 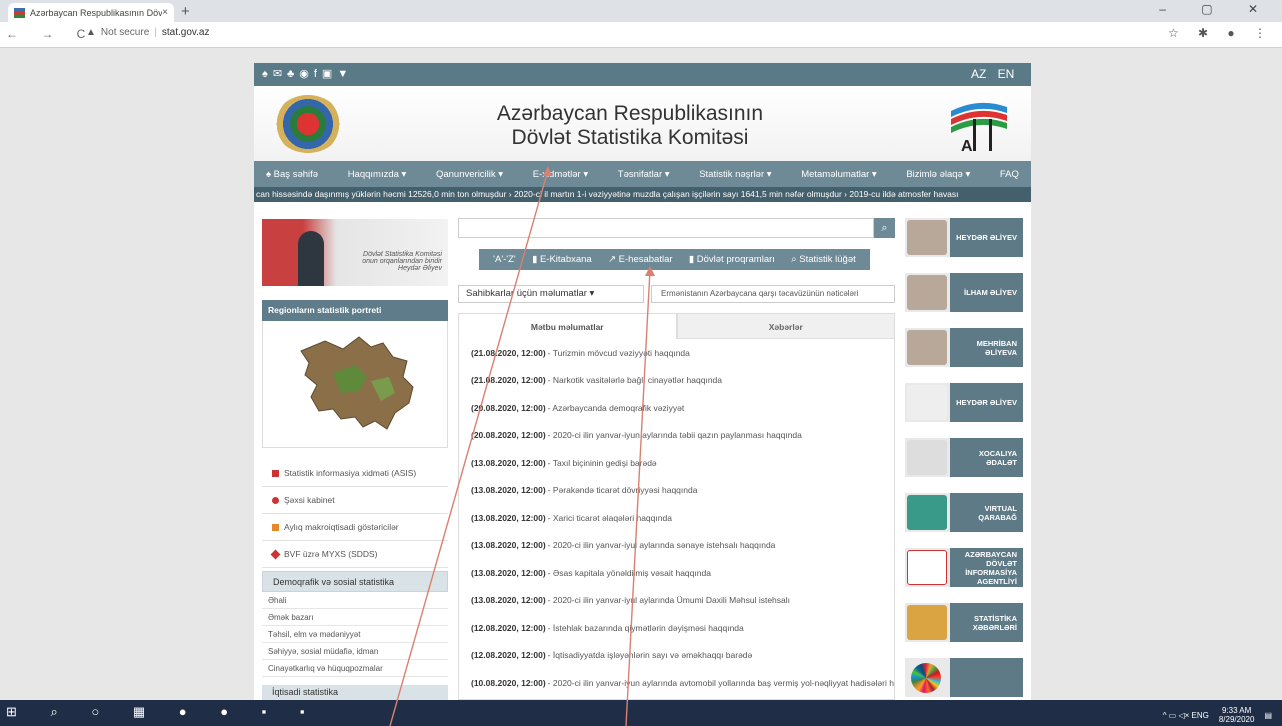 I want to click on list-item: Əmək bazarı, so click(x=355, y=617).